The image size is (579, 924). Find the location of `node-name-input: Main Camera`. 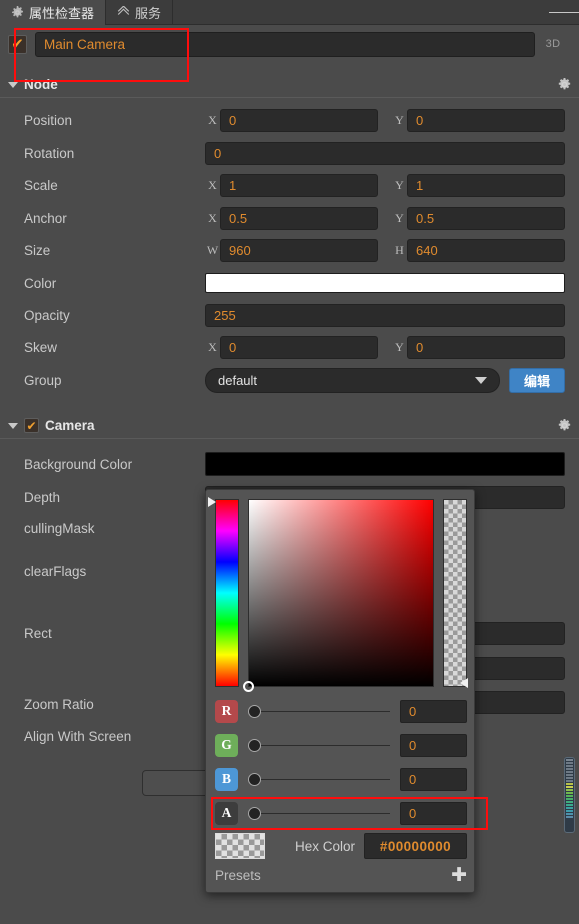

node-name-input: Main Camera is located at coordinates (285, 44).